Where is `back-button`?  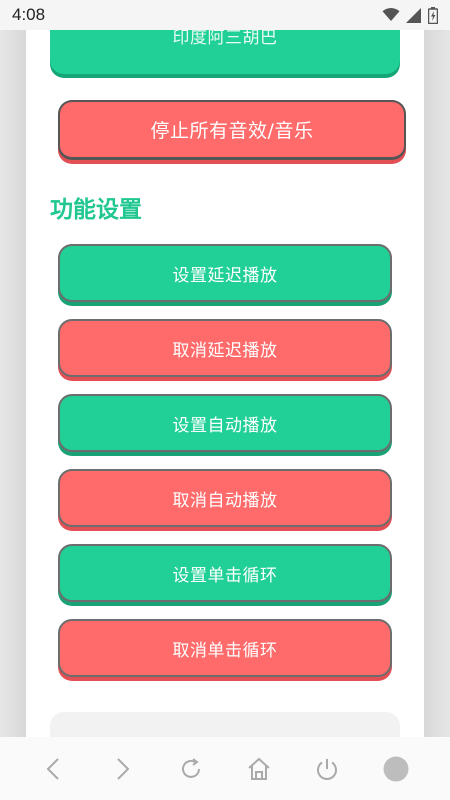 back-button is located at coordinates (54, 769).